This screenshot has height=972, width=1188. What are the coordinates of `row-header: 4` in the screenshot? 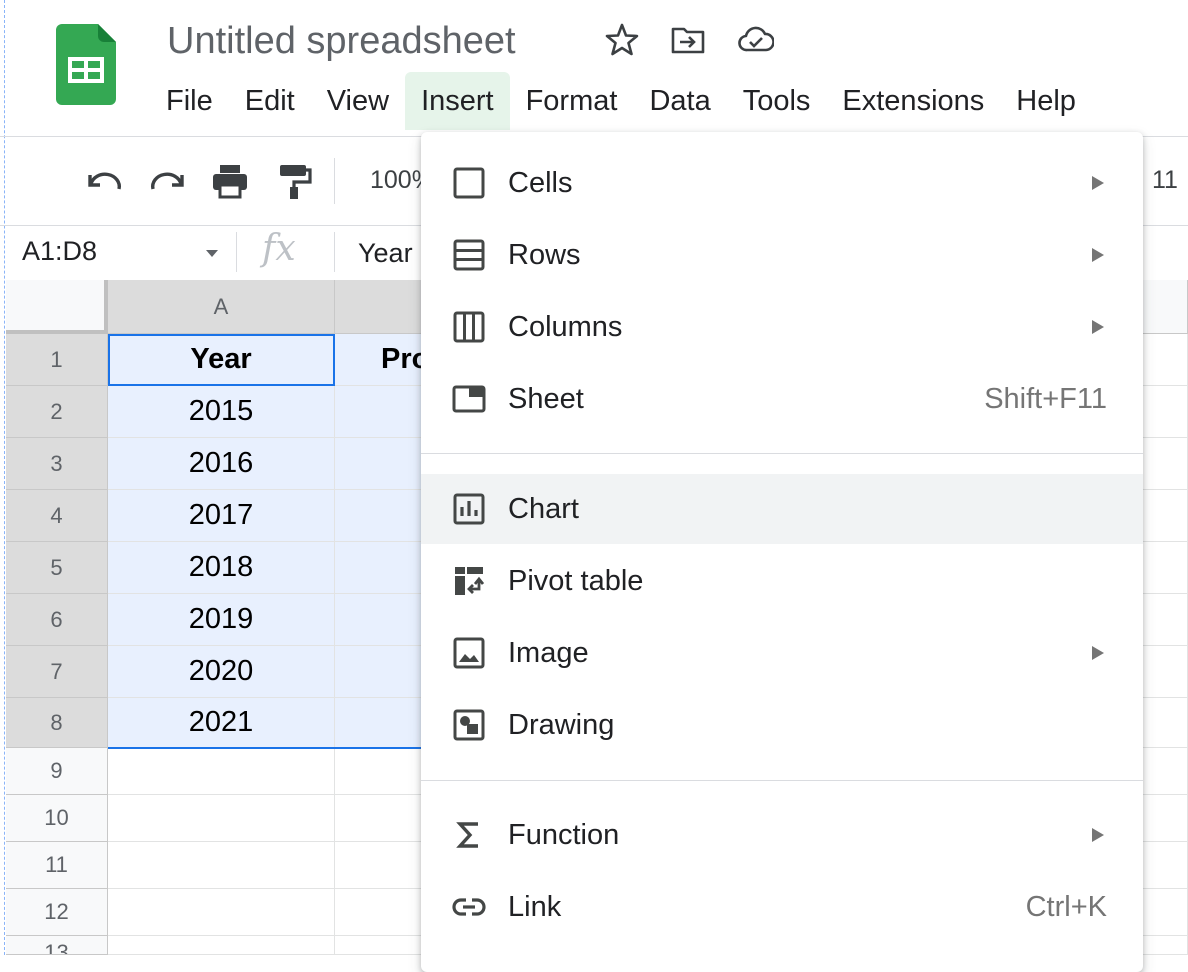 It's located at (57, 516).